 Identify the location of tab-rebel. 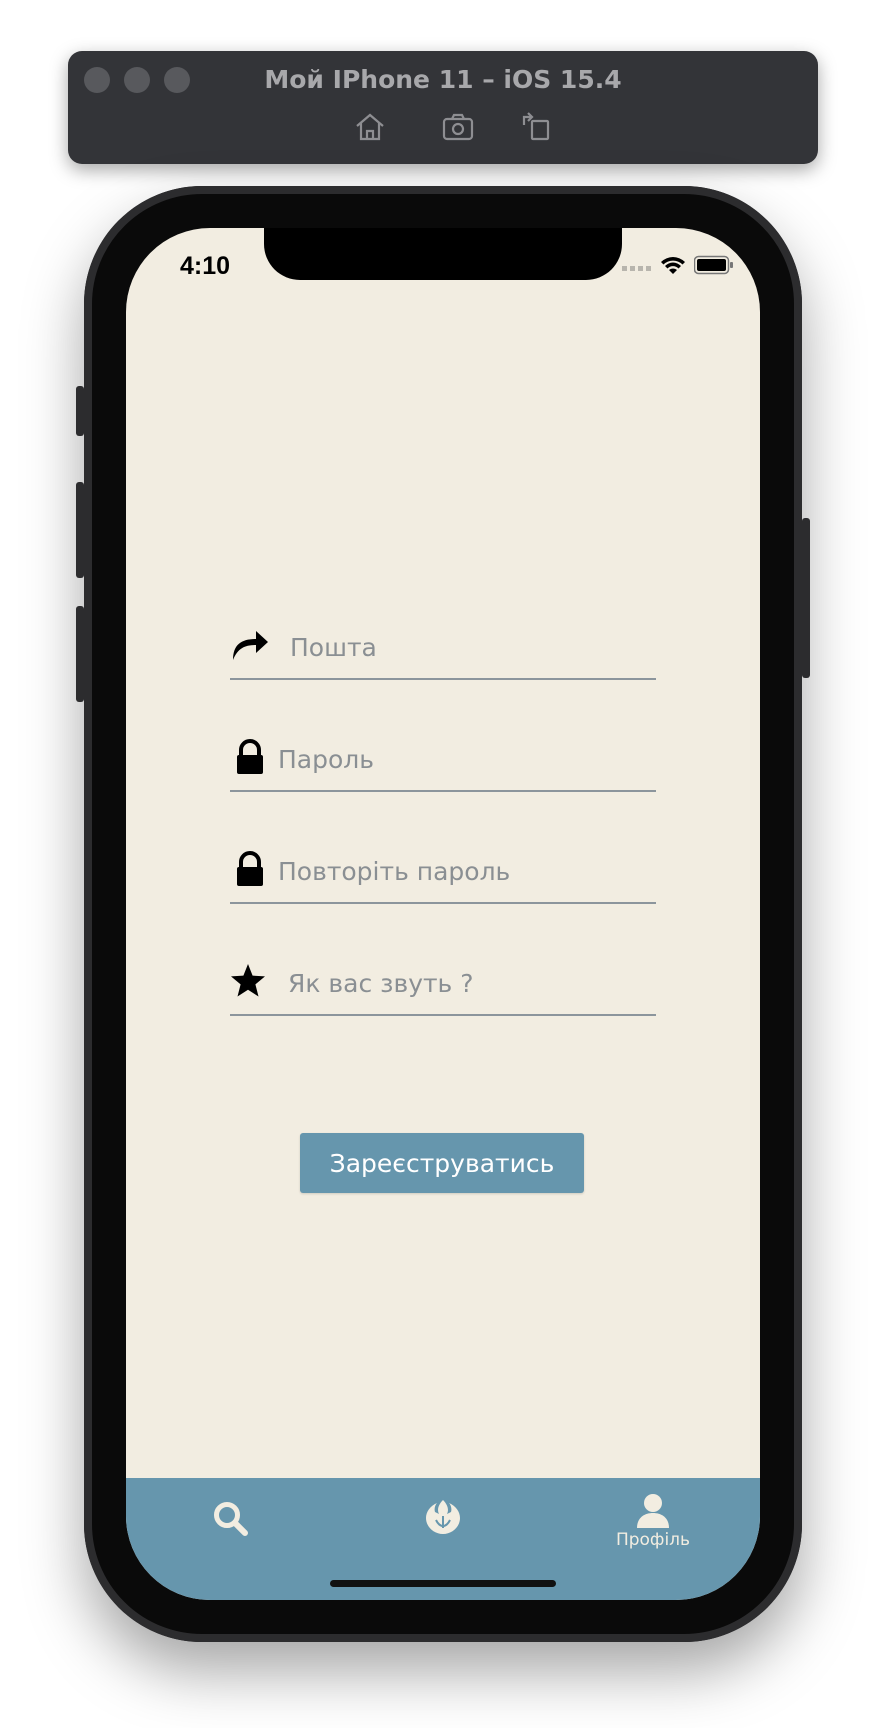
(443, 1533).